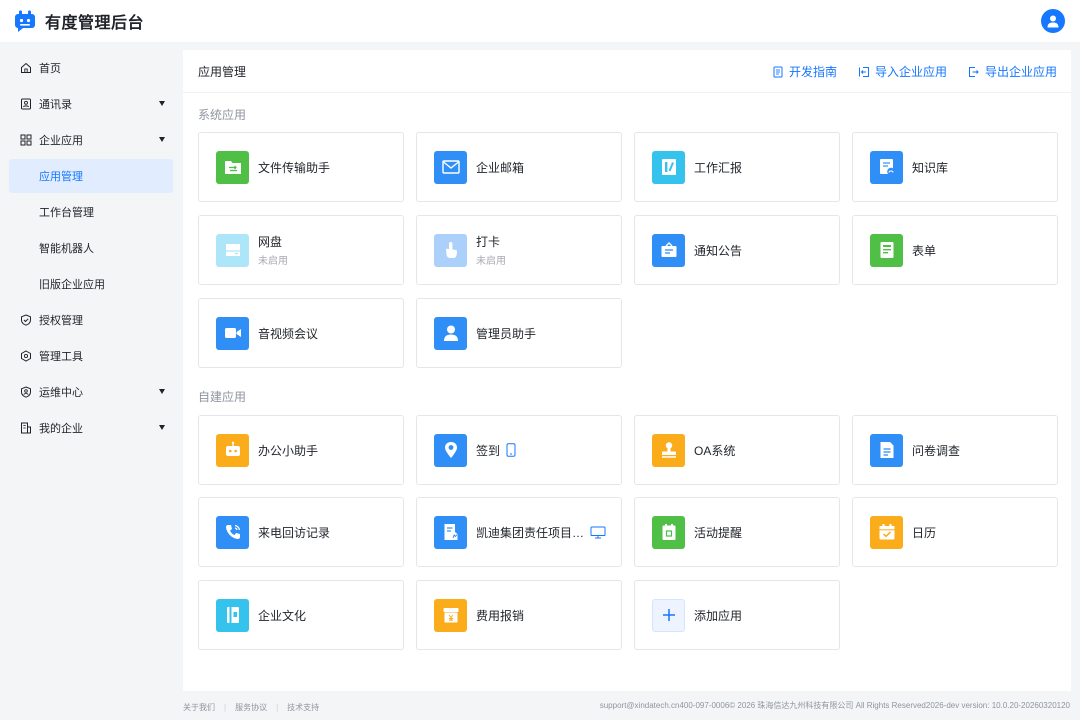  What do you see at coordinates (25, 21) in the screenshot?
I see `app-logo-icon` at bounding box center [25, 21].